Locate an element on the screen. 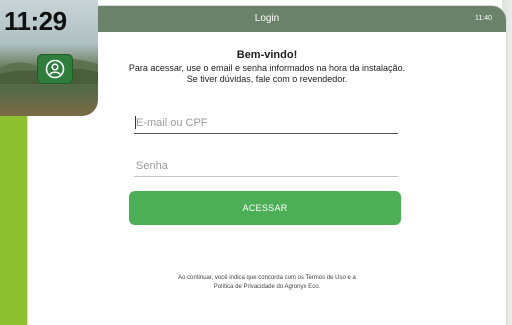 Image resolution: width=512 pixels, height=325 pixels. email-input is located at coordinates (266, 122).